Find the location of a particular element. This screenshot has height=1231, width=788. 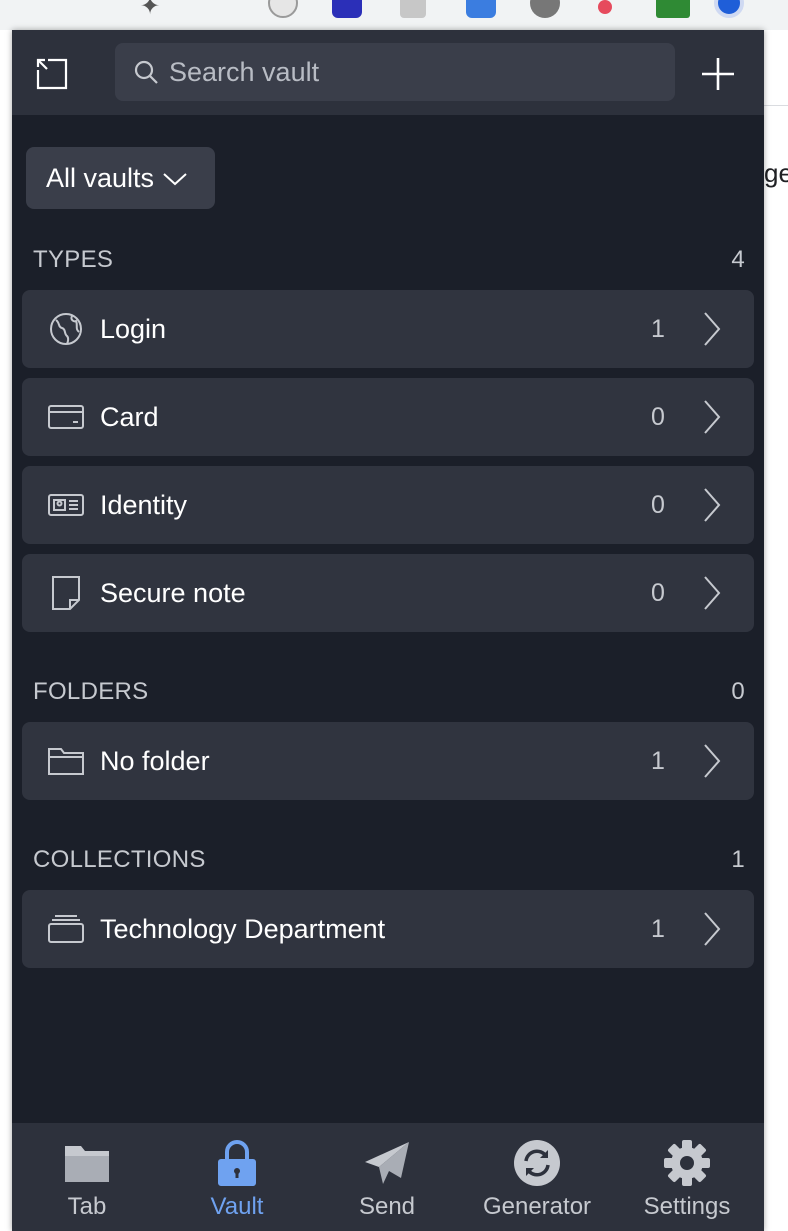

types-section-header: TYPES 4 is located at coordinates (389, 260).